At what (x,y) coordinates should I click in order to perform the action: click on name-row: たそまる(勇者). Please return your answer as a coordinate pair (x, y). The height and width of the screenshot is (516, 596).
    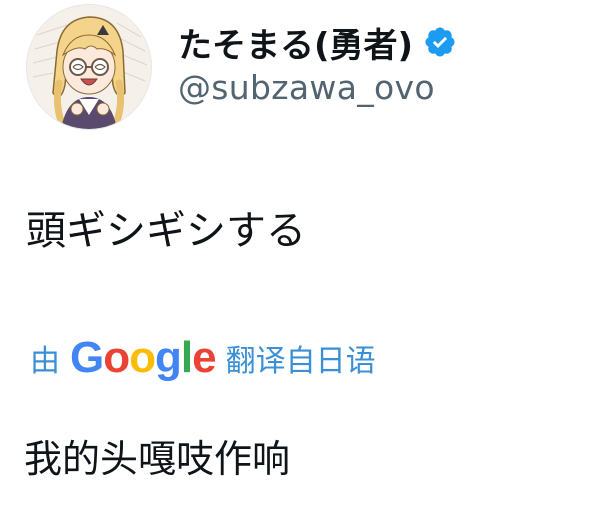
    Looking at the image, I should click on (317, 42).